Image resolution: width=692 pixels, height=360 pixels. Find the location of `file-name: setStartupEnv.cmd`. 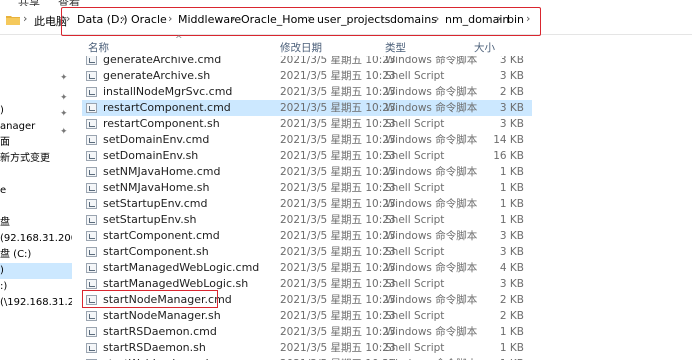

file-name: setStartupEnv.cmd is located at coordinates (155, 203).